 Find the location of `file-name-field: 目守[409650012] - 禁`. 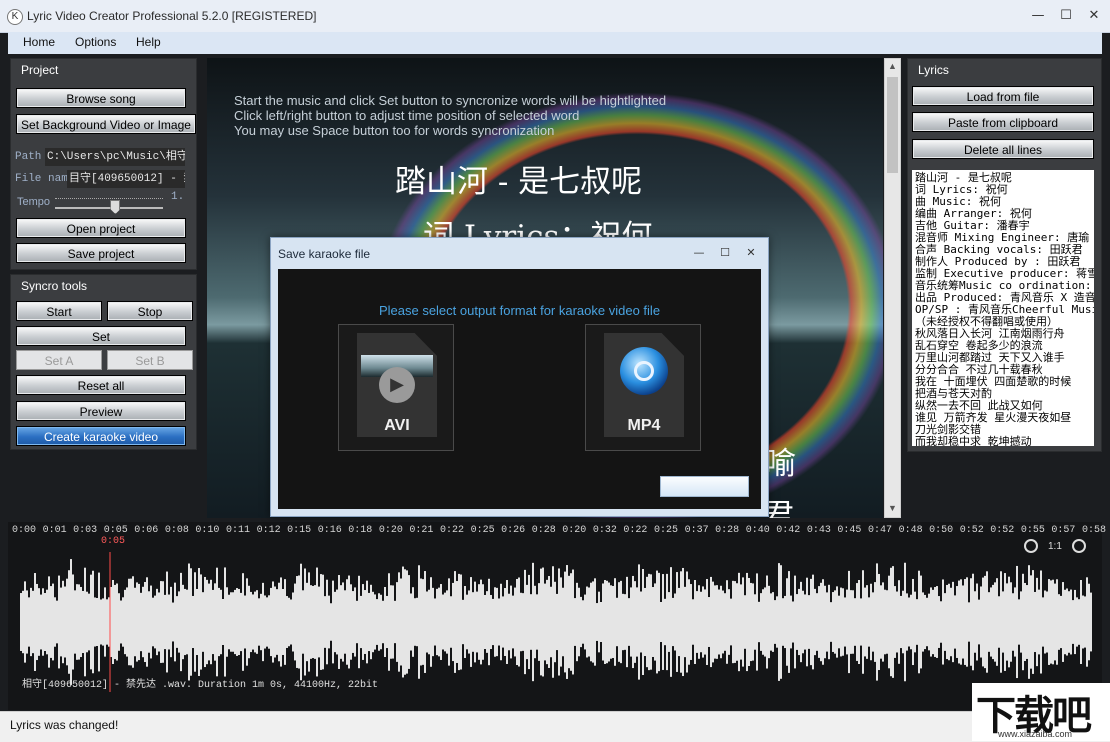

file-name-field: 目守[409650012] - 禁 is located at coordinates (126, 179).